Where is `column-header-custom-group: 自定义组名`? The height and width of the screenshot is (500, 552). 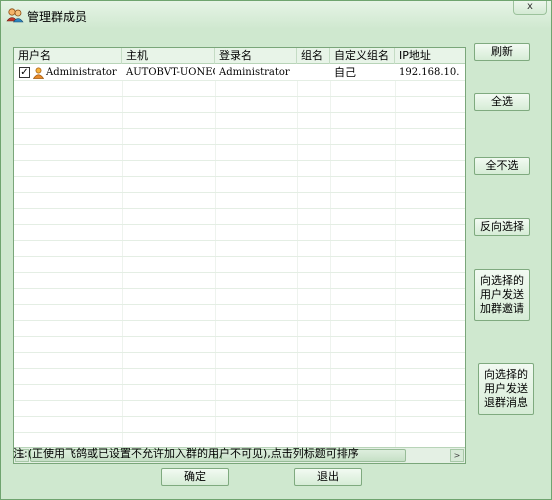
column-header-custom-group: 自定义组名 is located at coordinates (362, 56).